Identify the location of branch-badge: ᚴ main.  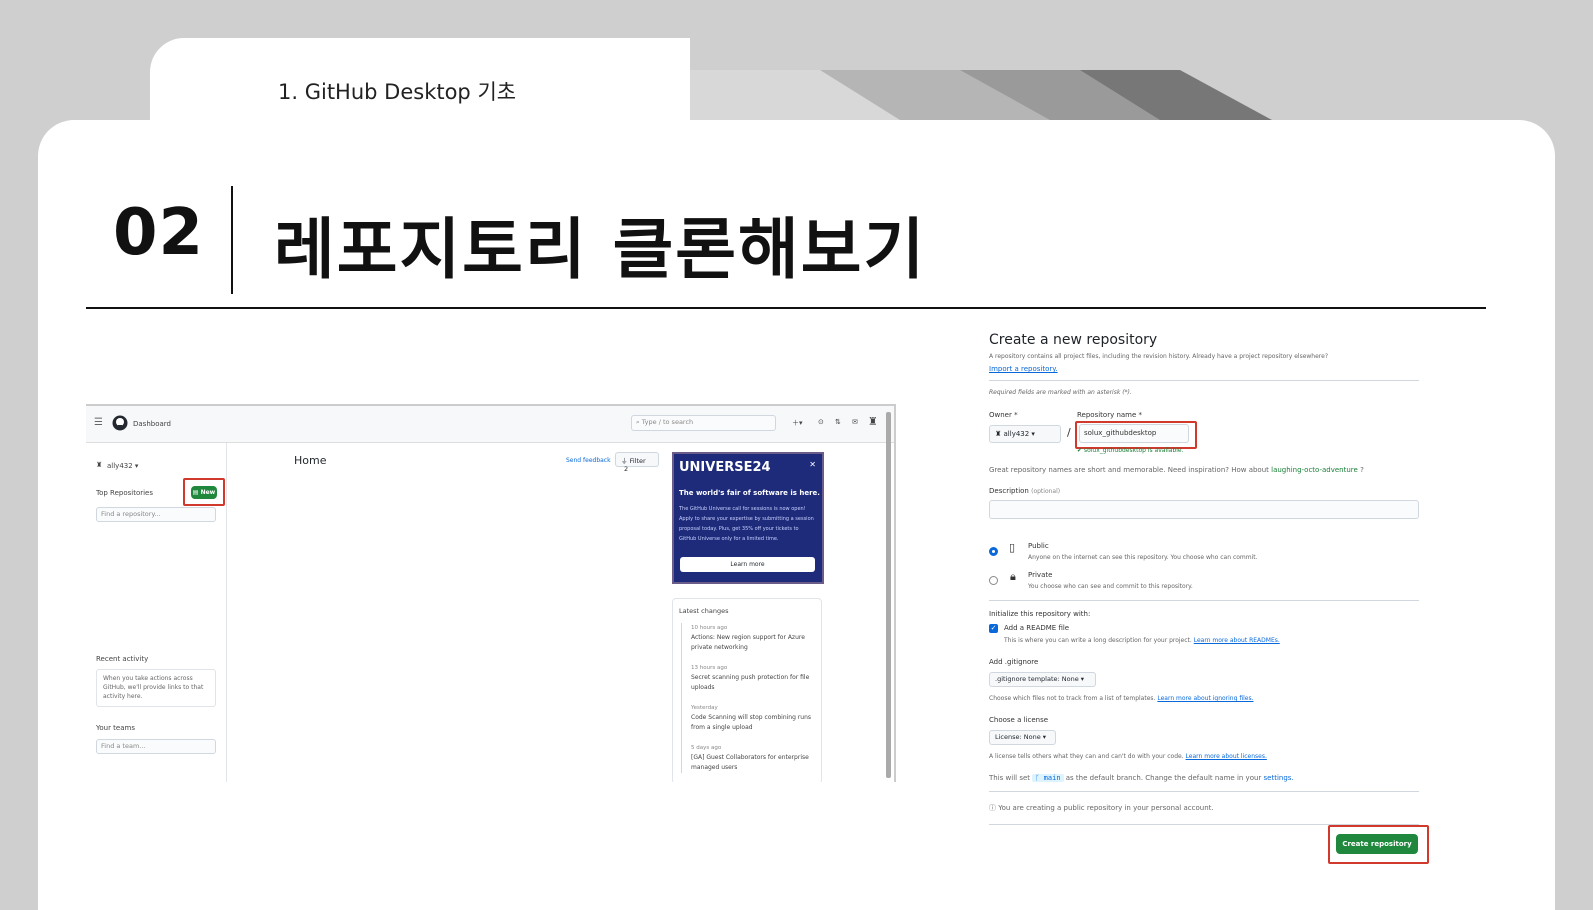
(1048, 778).